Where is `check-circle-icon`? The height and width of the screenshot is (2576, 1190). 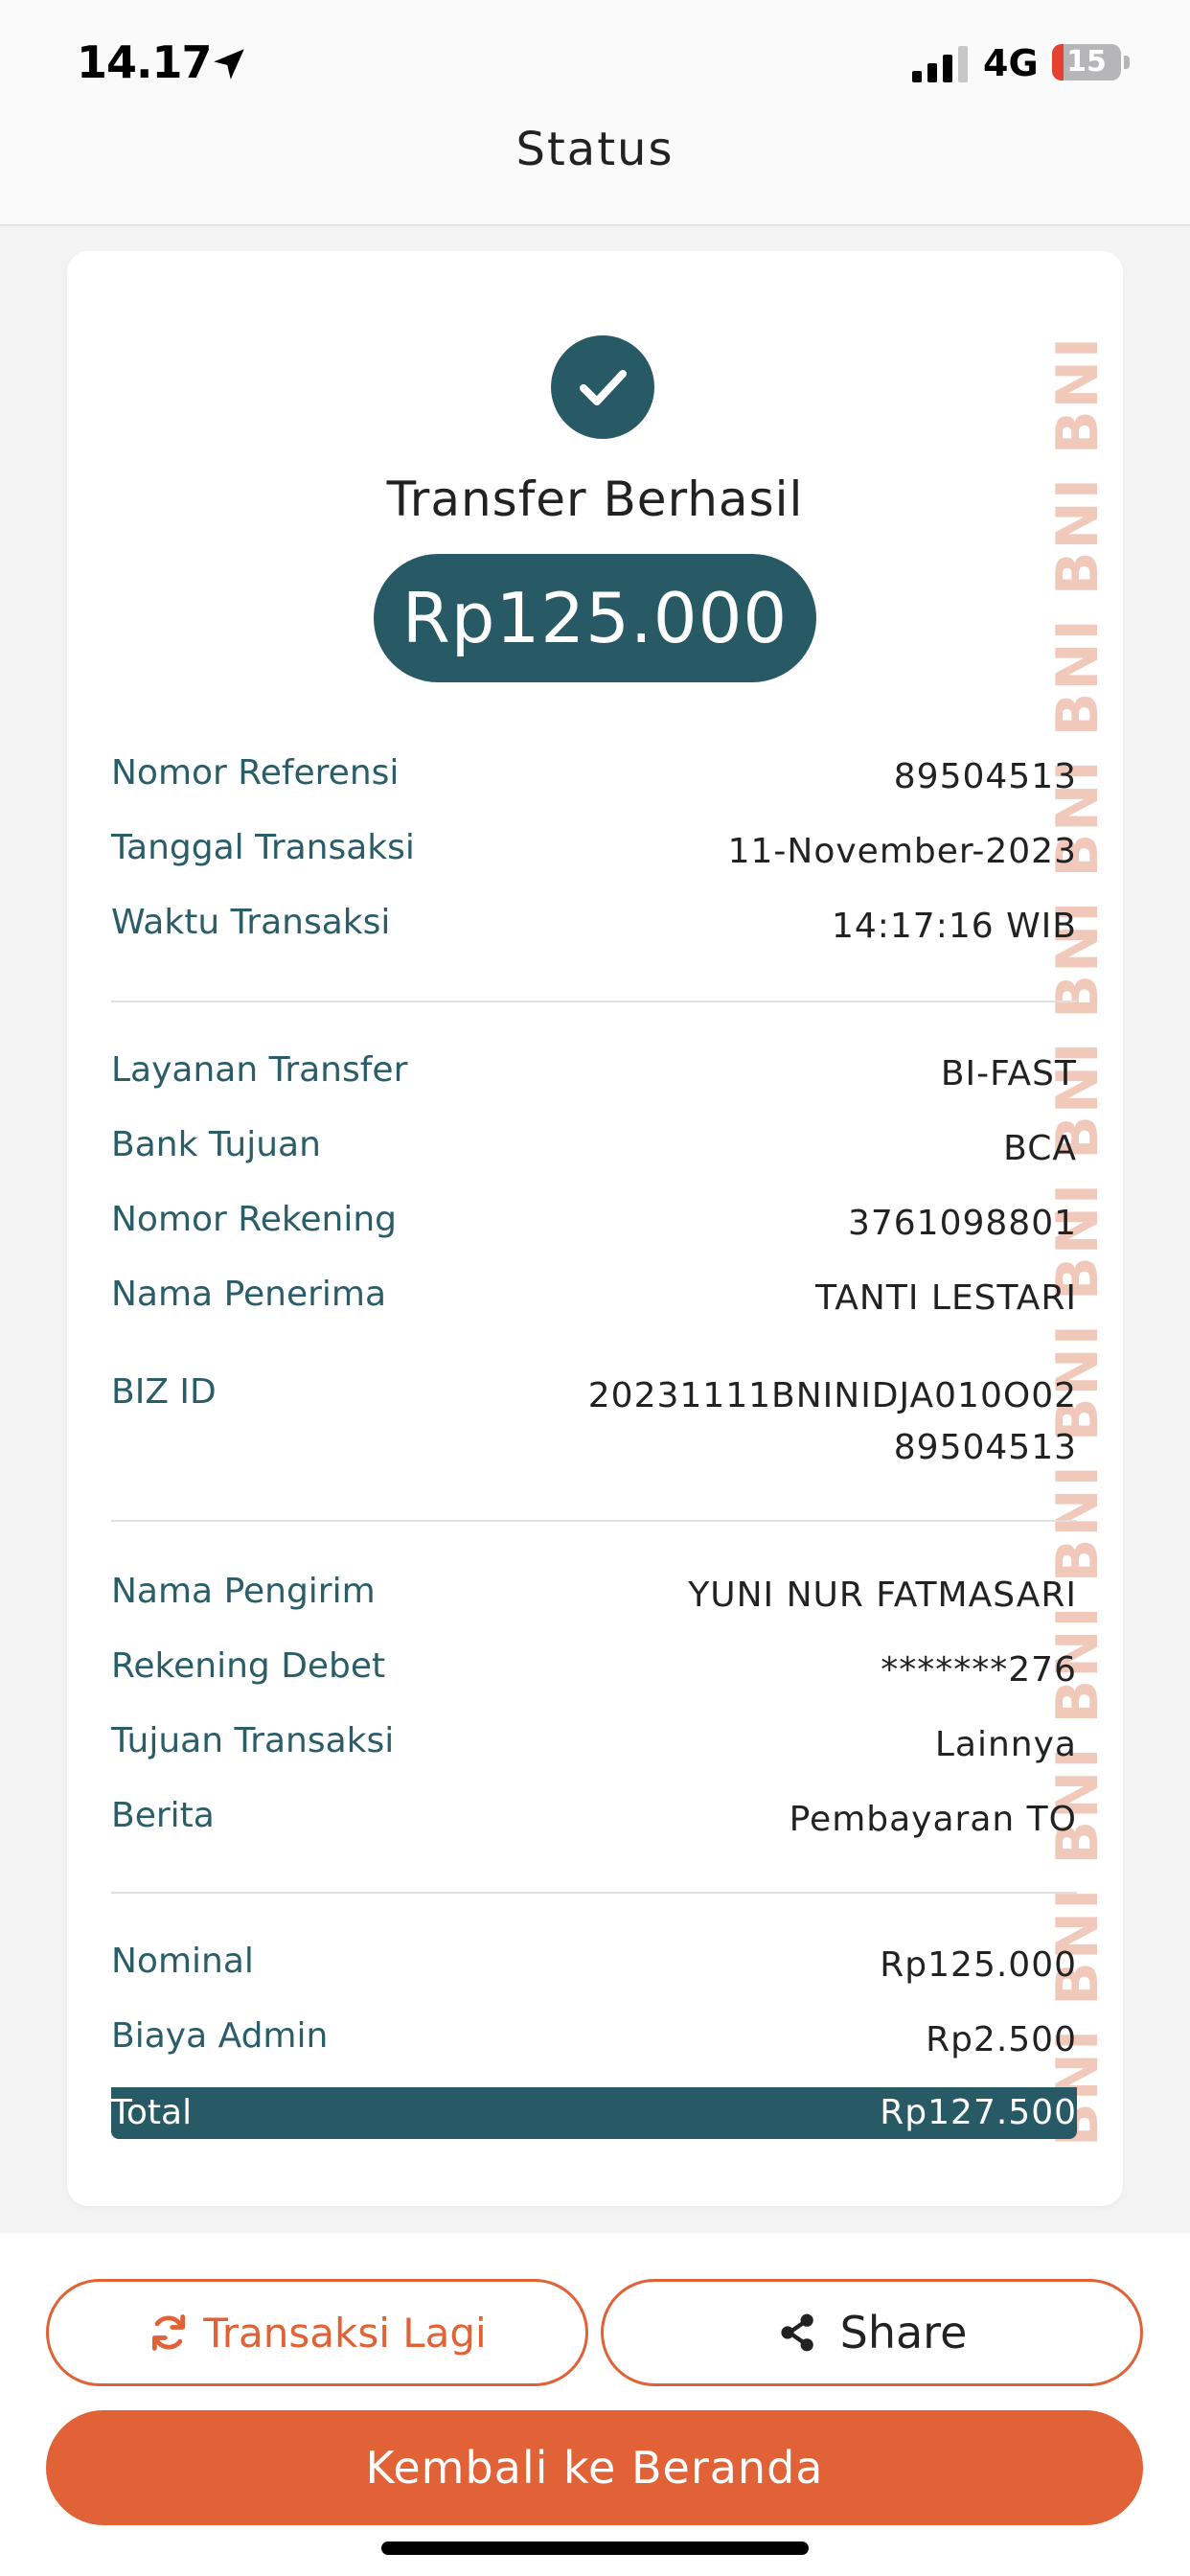 check-circle-icon is located at coordinates (603, 387).